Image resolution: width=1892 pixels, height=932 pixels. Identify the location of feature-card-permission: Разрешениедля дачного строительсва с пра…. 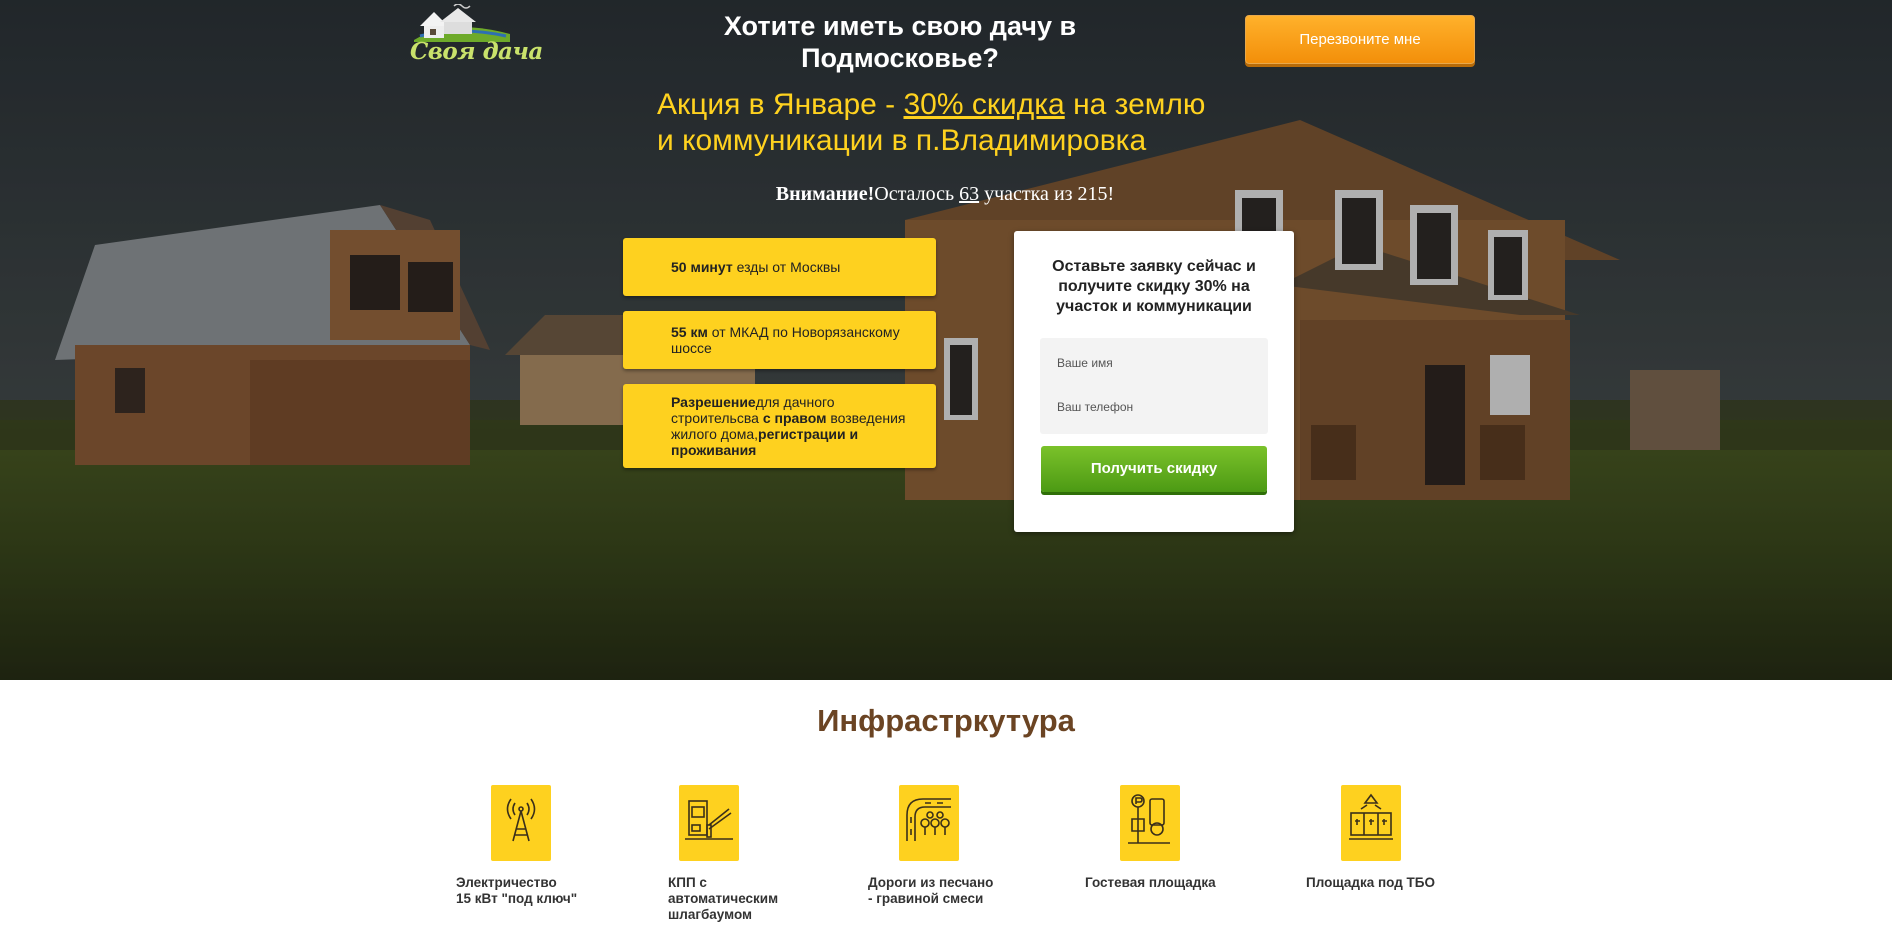
(779, 426).